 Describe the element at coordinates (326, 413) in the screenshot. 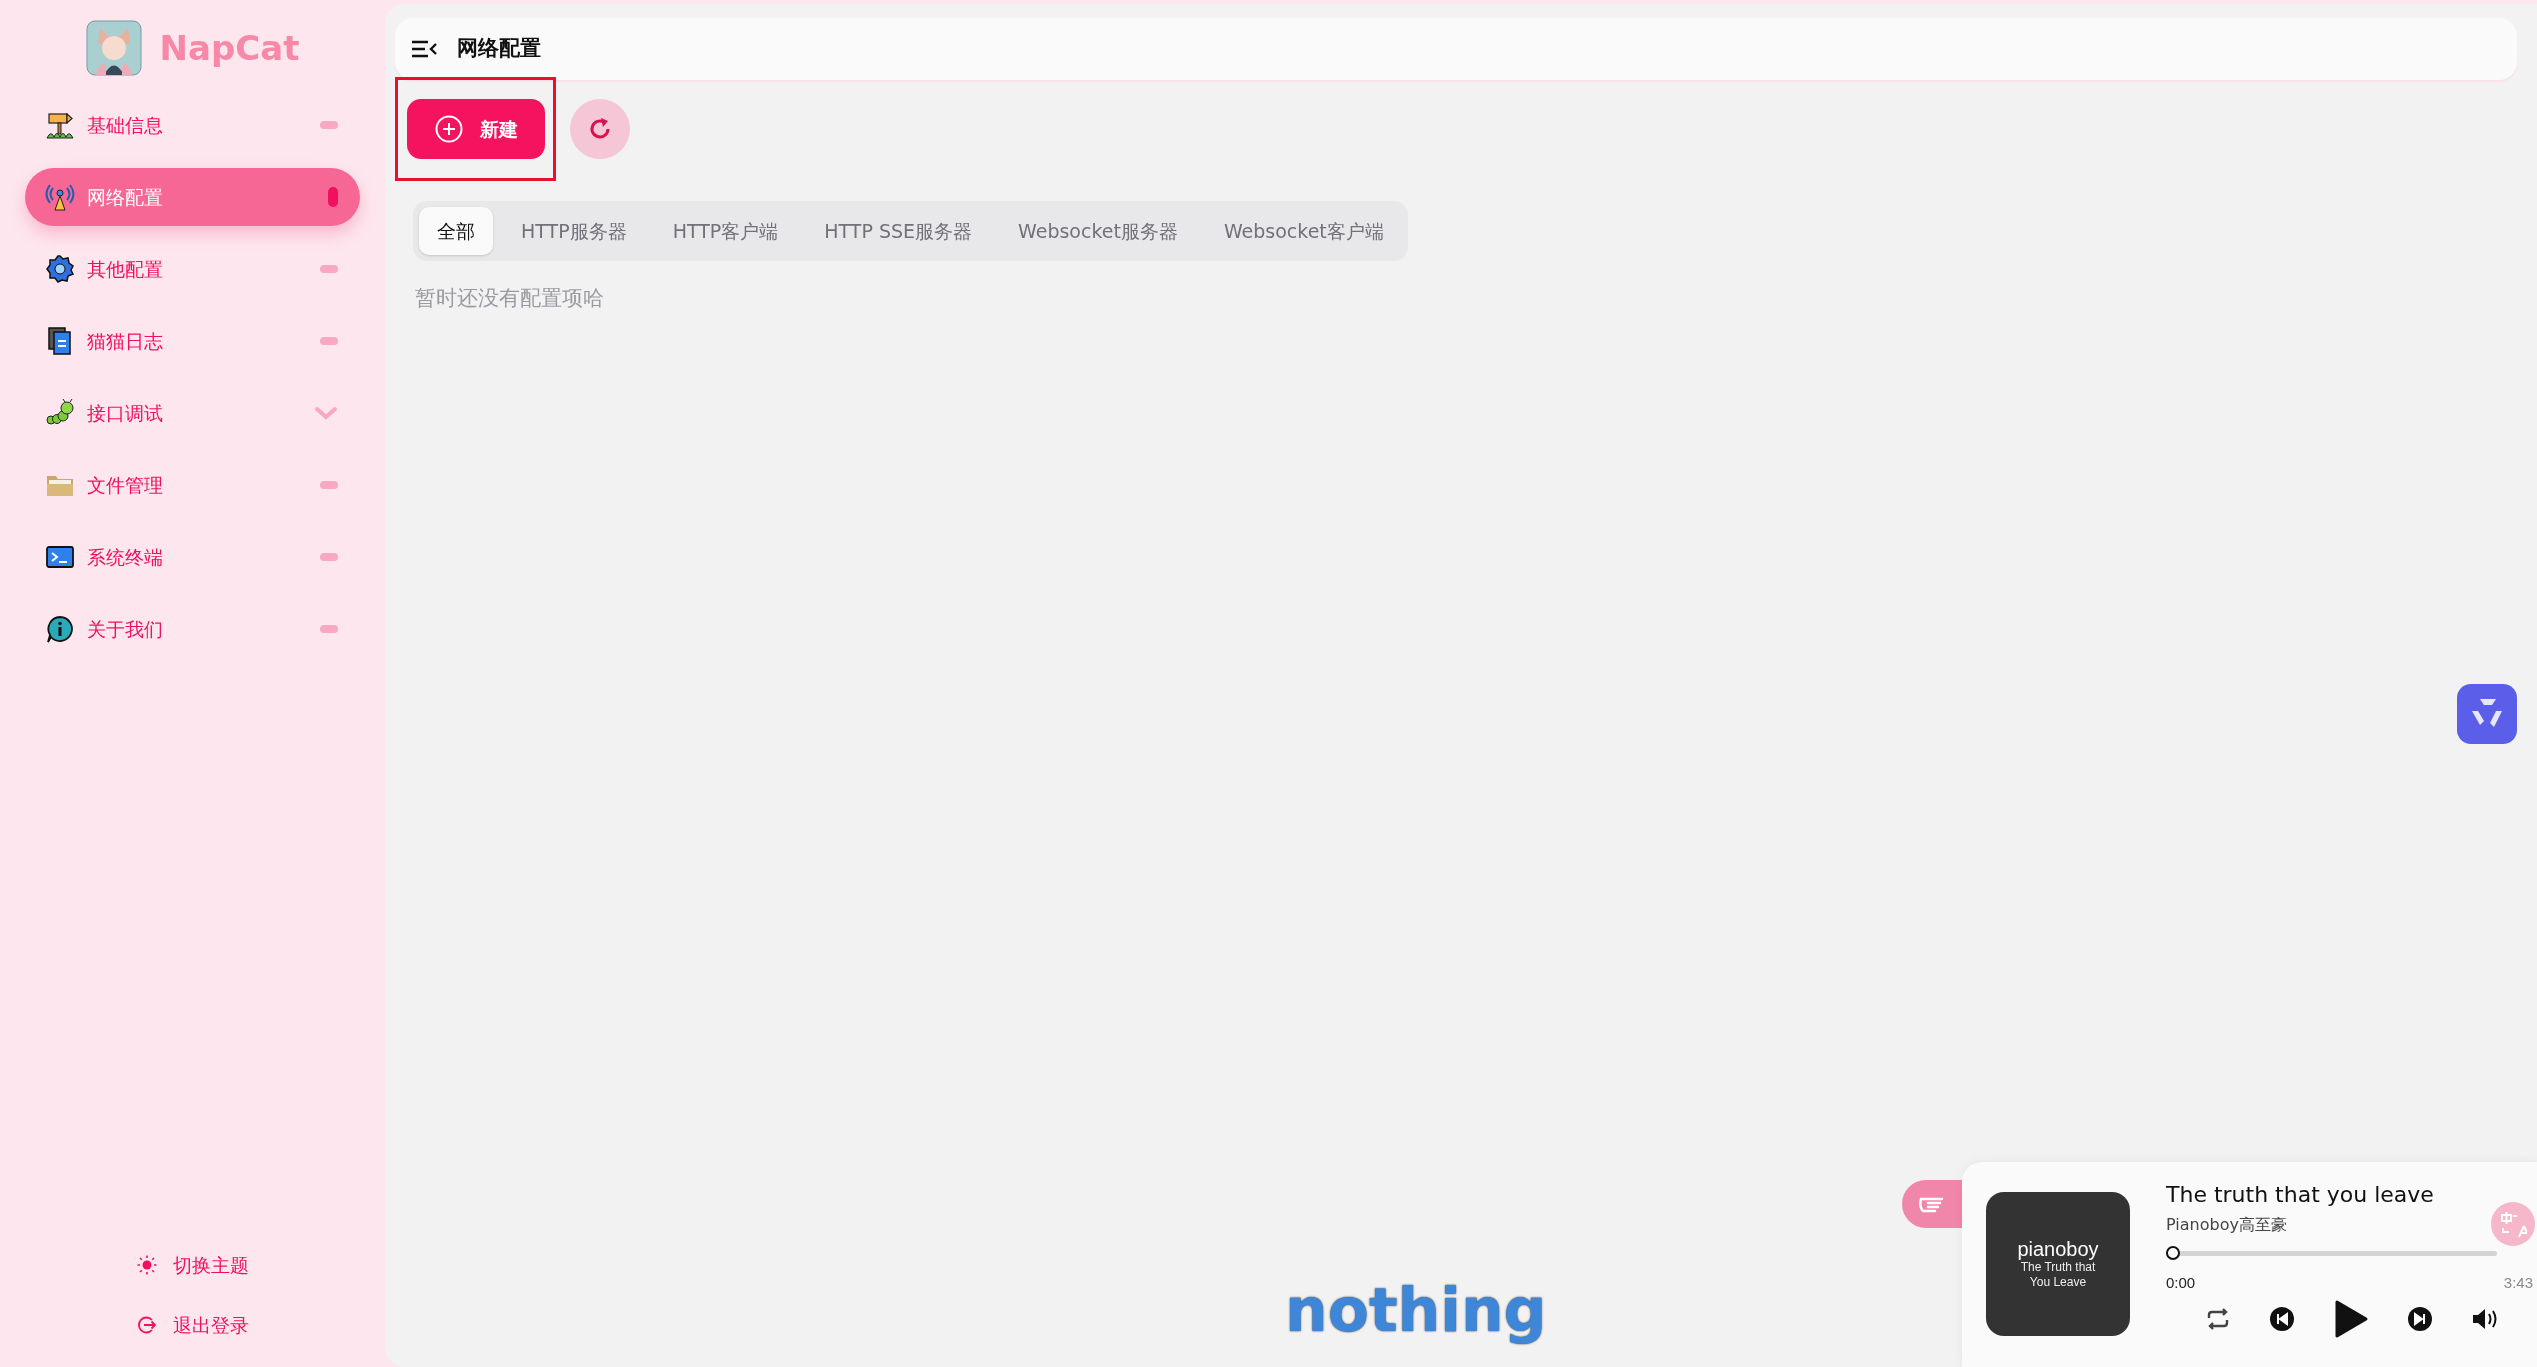

I see `chevron-down-icon` at that location.